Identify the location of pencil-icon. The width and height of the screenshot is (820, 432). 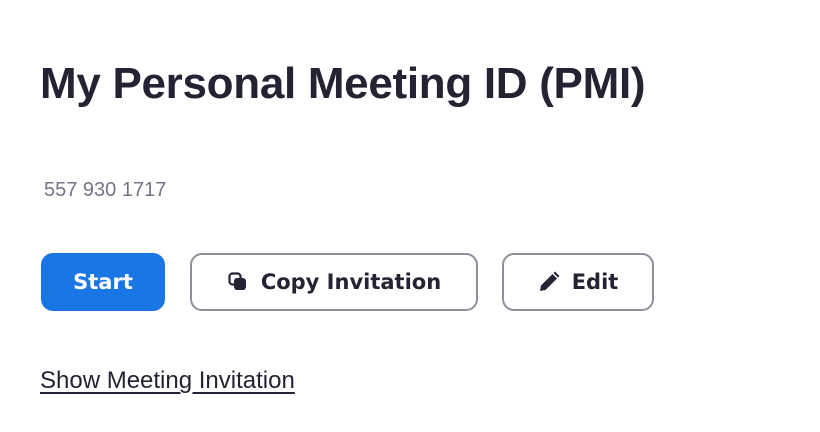
(549, 282).